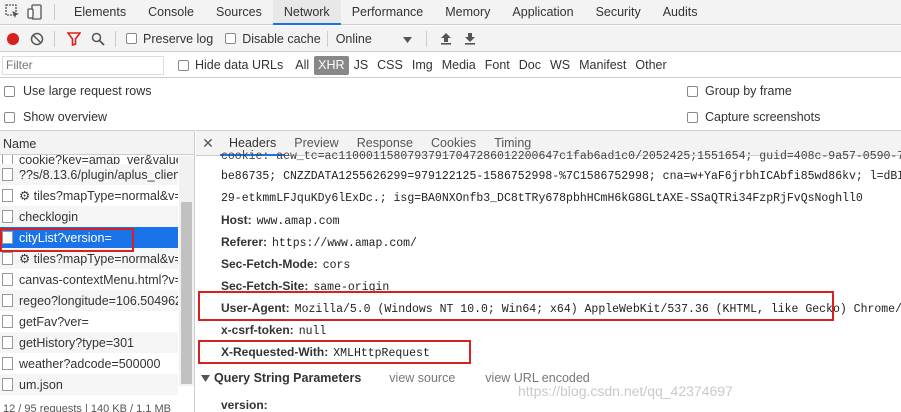  Describe the element at coordinates (89, 300) in the screenshot. I see `request-row: regeo?longitude=106.504962.` at that location.